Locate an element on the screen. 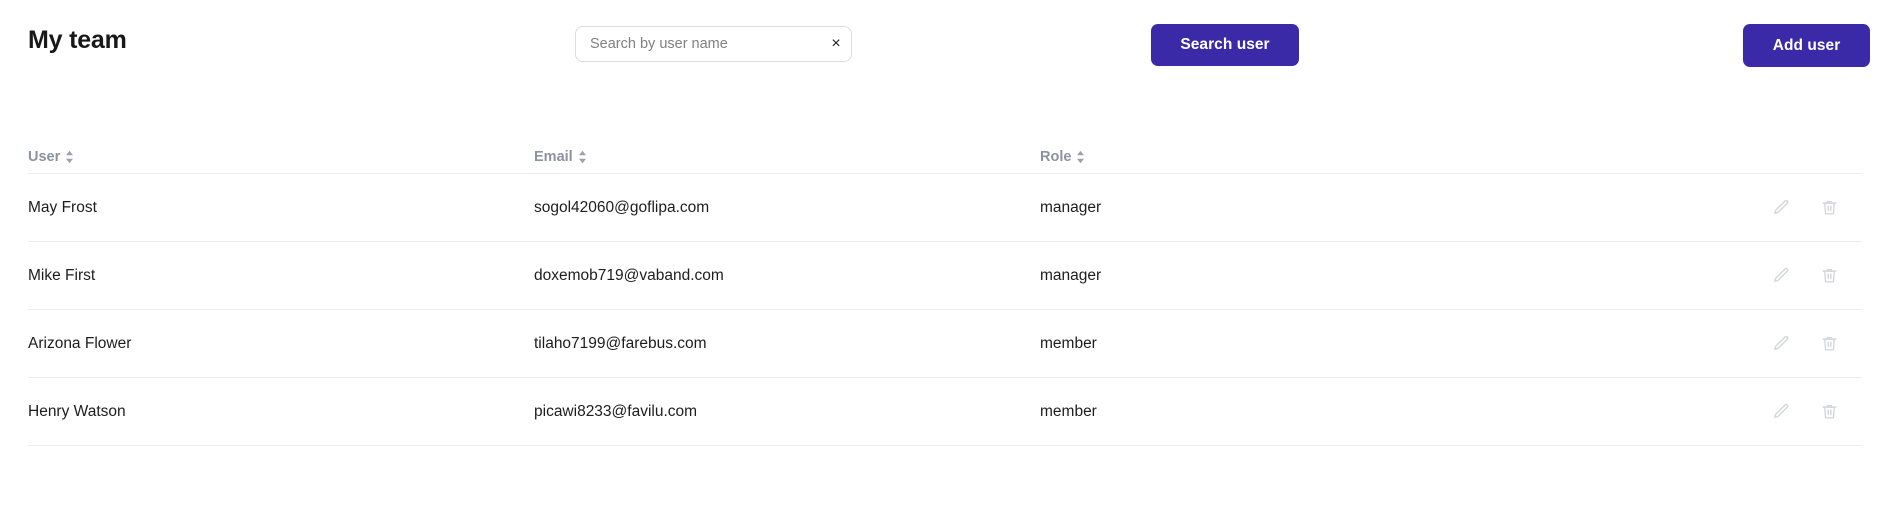  search-field-wrapper: × is located at coordinates (713, 44).